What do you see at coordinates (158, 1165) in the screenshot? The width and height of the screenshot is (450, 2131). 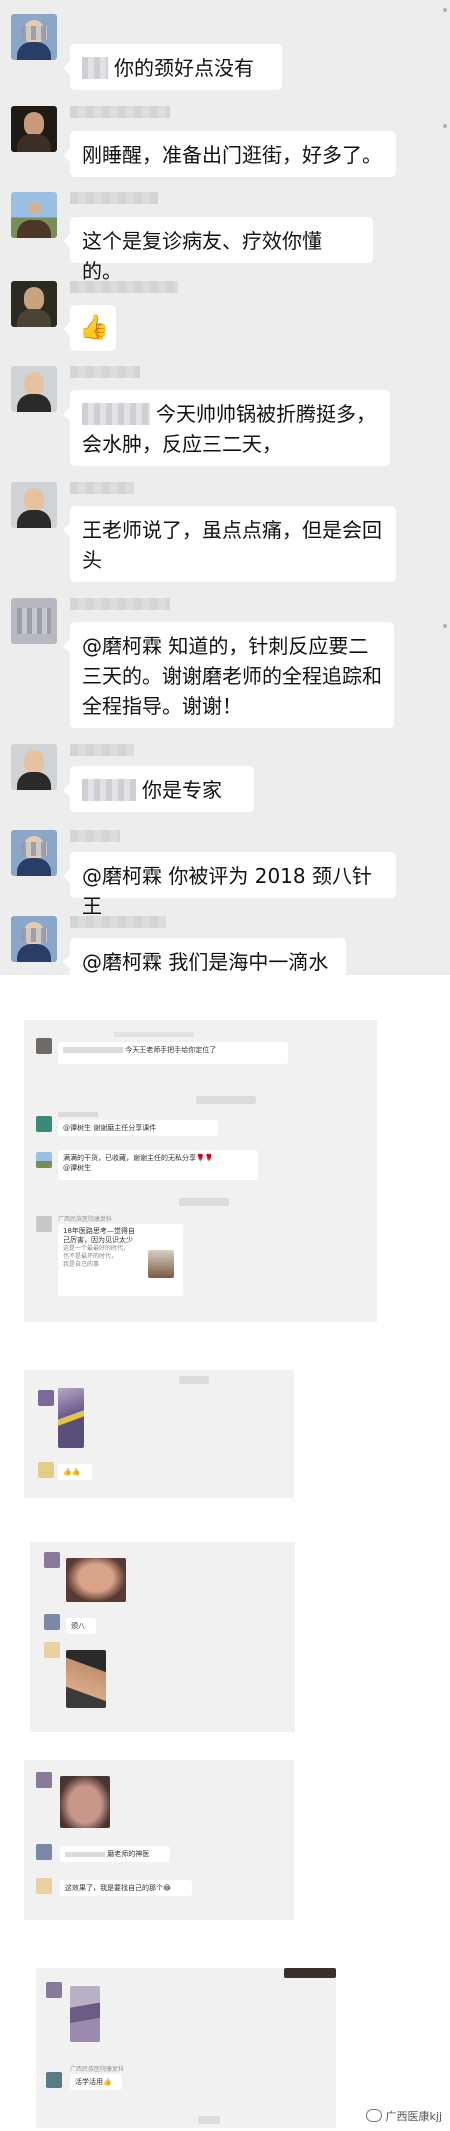 I see `message-bubble: 满满的干货，已收藏，谢谢主任的无私分享🌹🌹 @谭树生` at bounding box center [158, 1165].